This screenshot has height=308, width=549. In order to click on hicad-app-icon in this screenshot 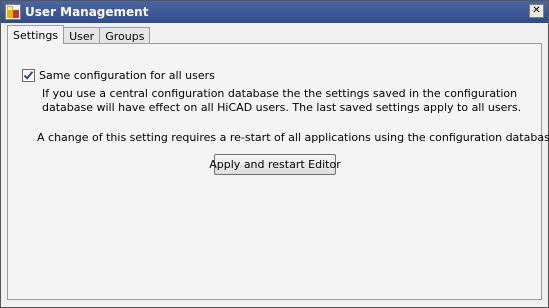, I will do `click(13, 12)`.